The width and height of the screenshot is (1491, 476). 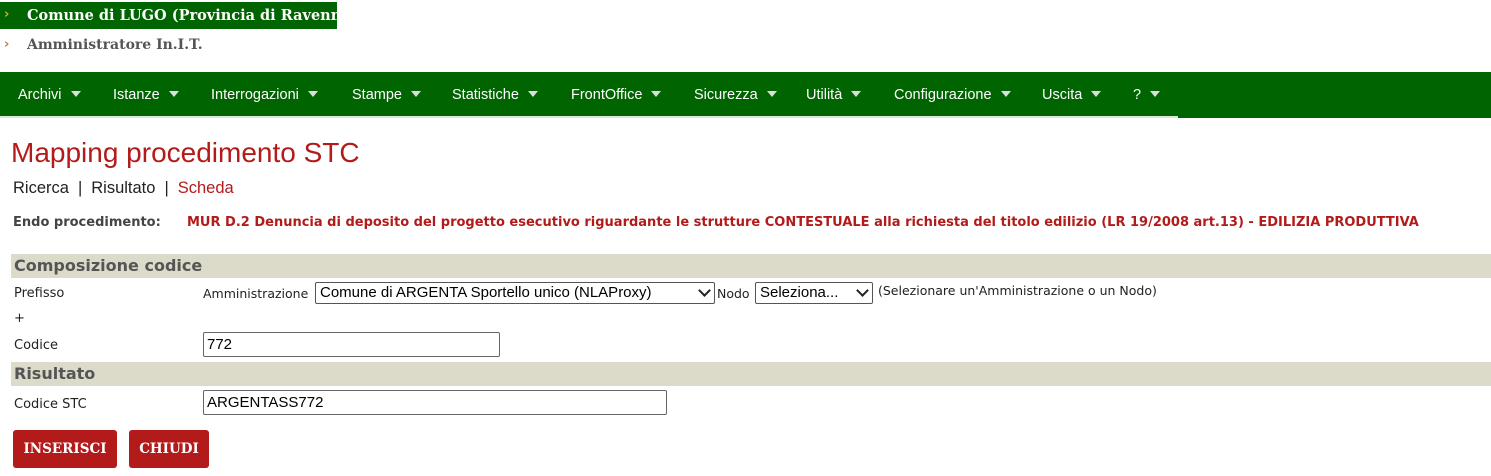 What do you see at coordinates (726, 95) in the screenshot?
I see `menu-label: Sicurezza` at bounding box center [726, 95].